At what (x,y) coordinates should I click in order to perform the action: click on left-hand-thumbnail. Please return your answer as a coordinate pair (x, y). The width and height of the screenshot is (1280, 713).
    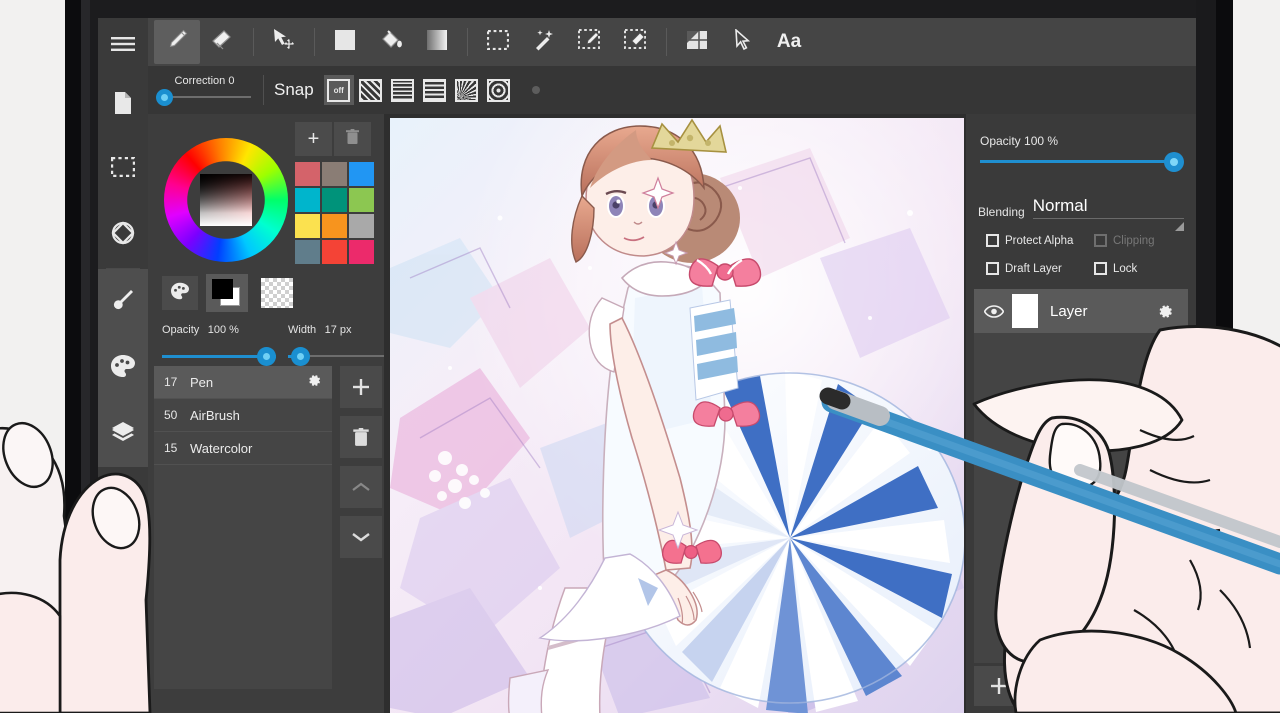
    Looking at the image, I should click on (28, 455).